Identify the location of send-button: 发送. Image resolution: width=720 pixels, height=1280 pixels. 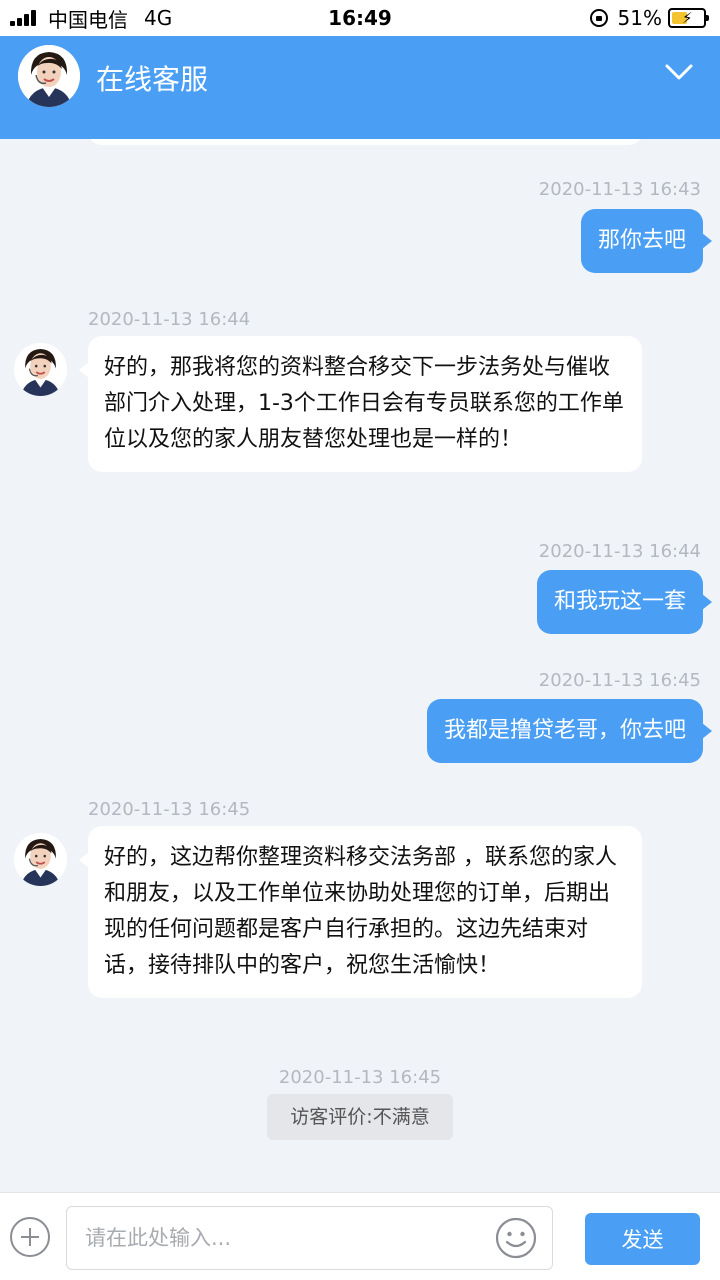
(642, 1239).